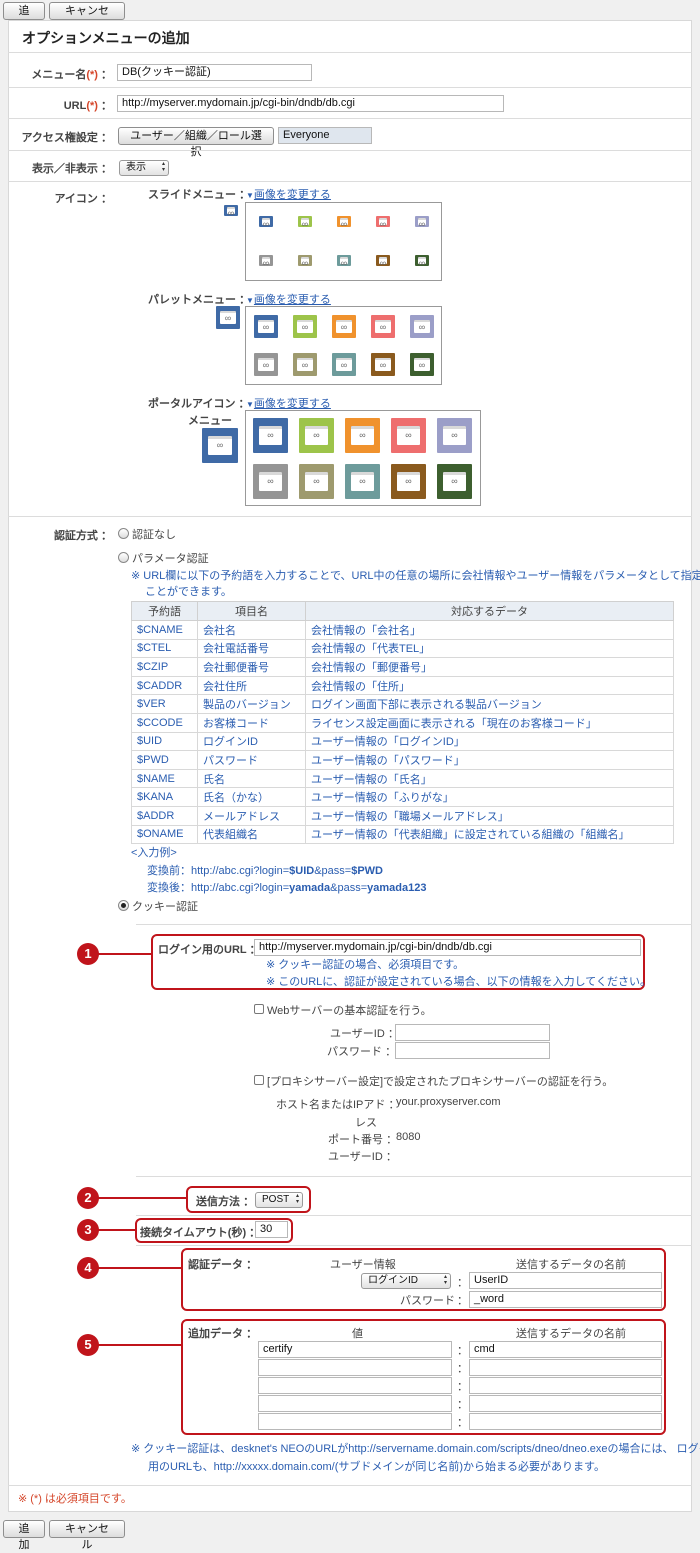 The height and width of the screenshot is (1553, 700). What do you see at coordinates (82, 536) in the screenshot?
I see `auth-method-label: 認証方式 ：` at bounding box center [82, 536].